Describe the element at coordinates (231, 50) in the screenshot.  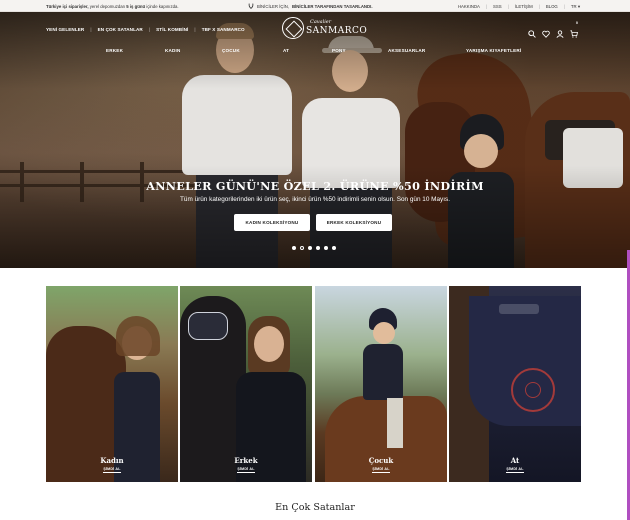
I see `category-kids: ÇOCUK` at that location.